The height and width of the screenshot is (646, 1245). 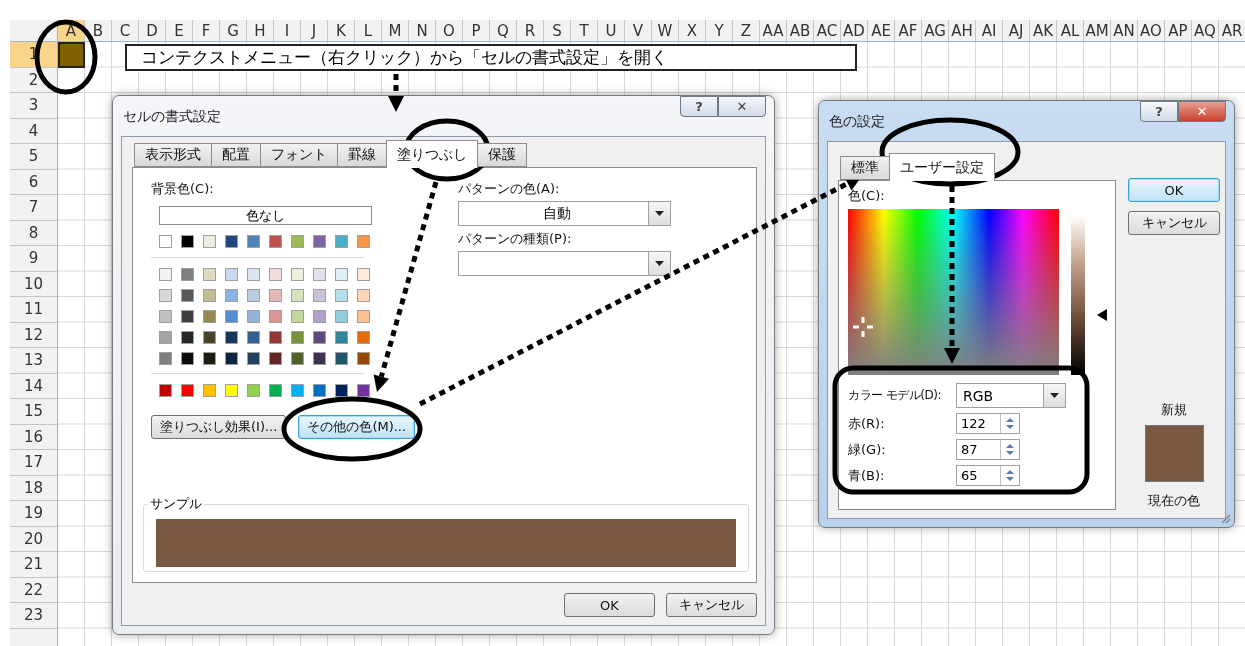 What do you see at coordinates (1102, 315) in the screenshot?
I see `slider-marker-icon` at bounding box center [1102, 315].